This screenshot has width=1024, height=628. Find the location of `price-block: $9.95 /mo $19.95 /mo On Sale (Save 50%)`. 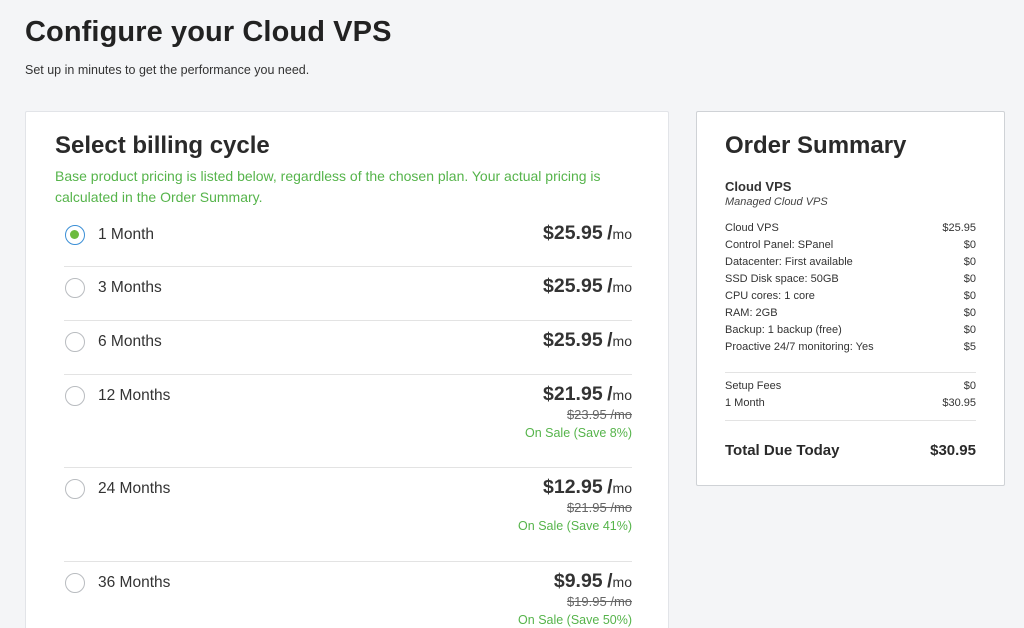

price-block: $9.95 /mo $19.95 /mo On Sale (Save 50%) is located at coordinates (575, 599).